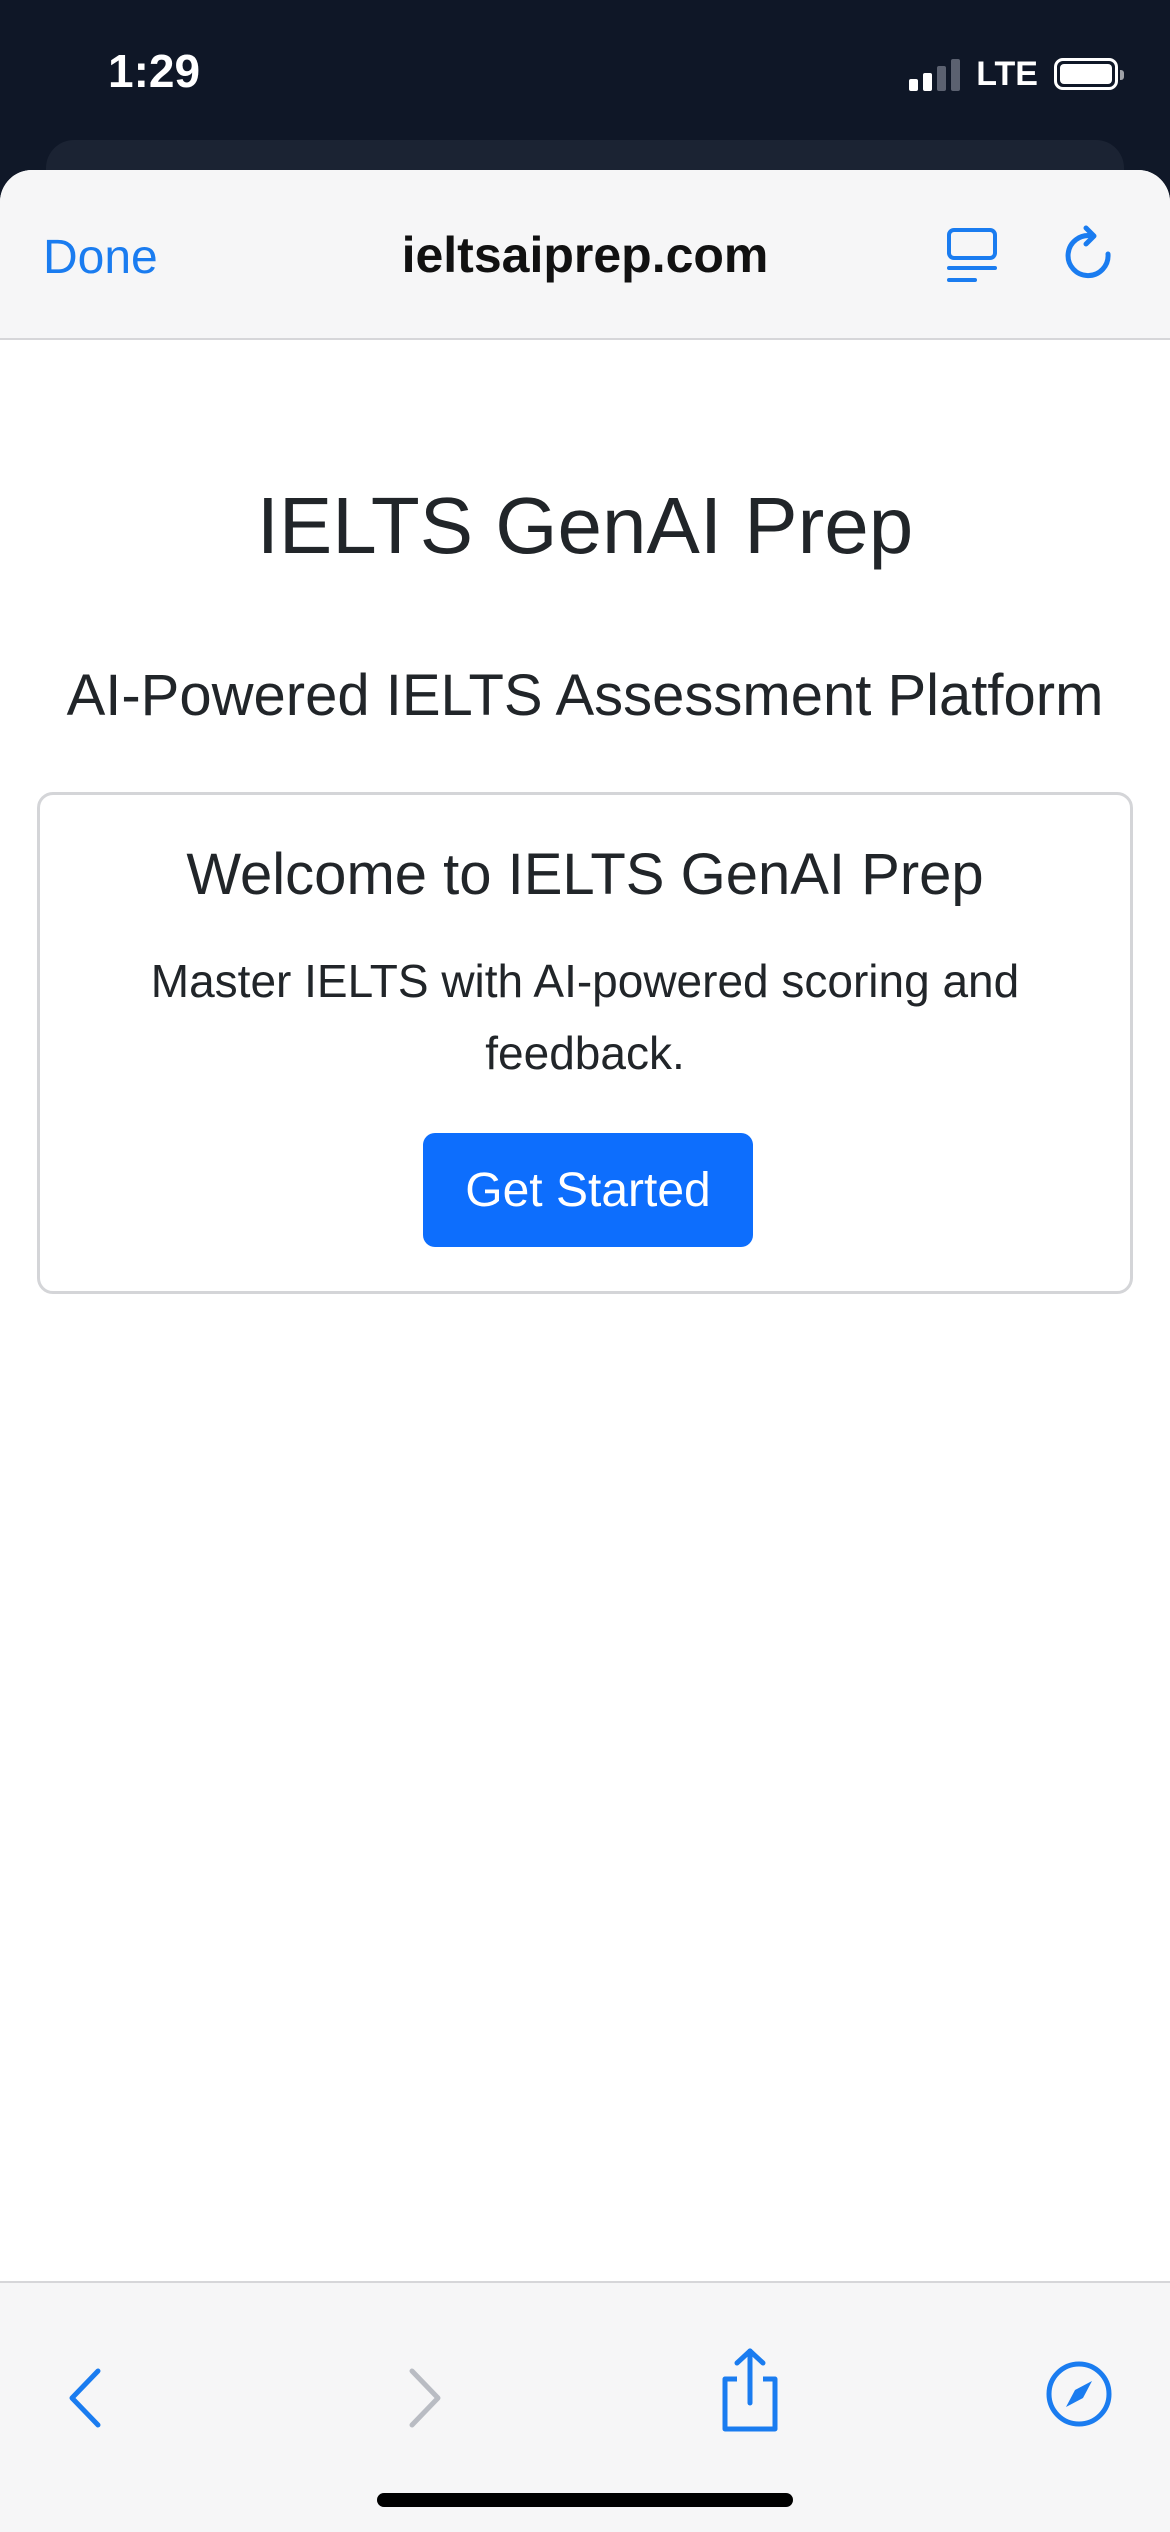  I want to click on page-title: IELTS GenAI Prep, so click(585, 525).